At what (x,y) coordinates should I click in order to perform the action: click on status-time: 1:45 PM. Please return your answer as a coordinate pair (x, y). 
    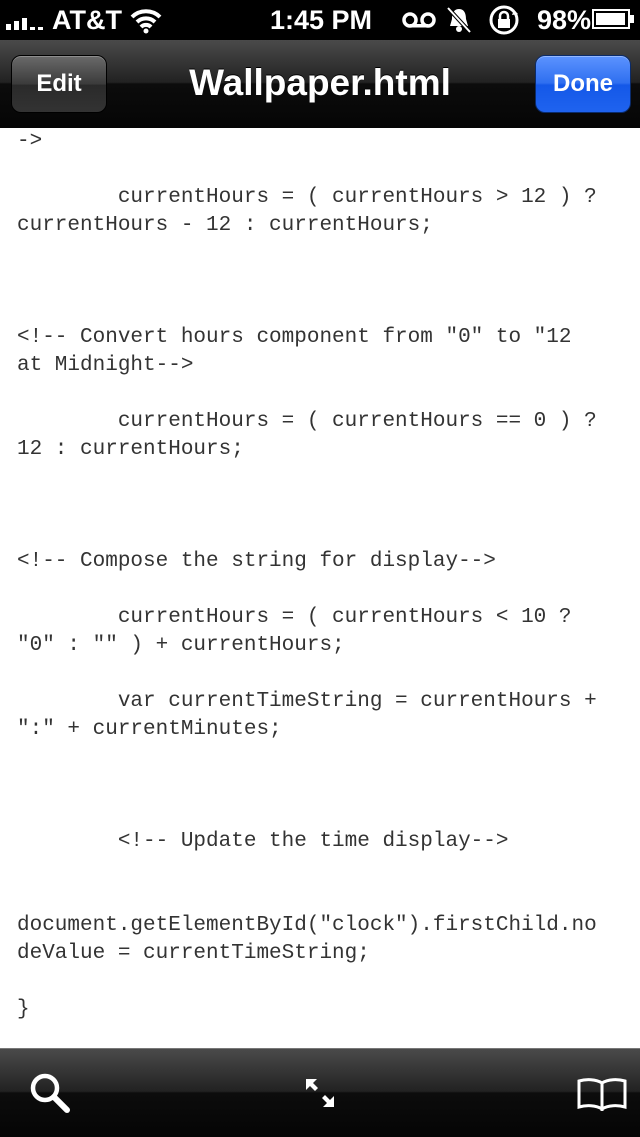
    Looking at the image, I should click on (321, 20).